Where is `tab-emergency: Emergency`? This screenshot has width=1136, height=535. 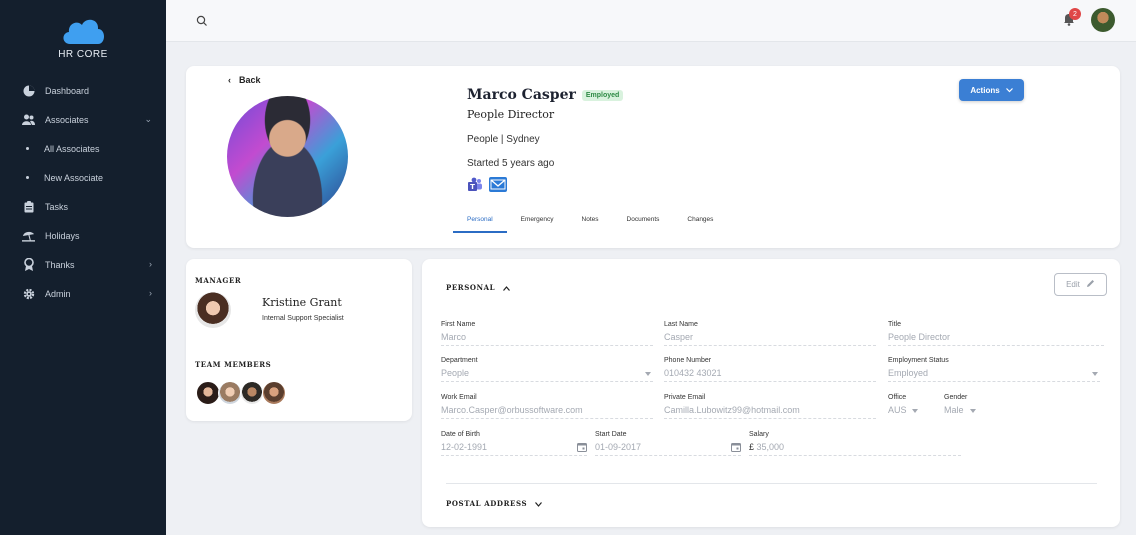 tab-emergency: Emergency is located at coordinates (537, 223).